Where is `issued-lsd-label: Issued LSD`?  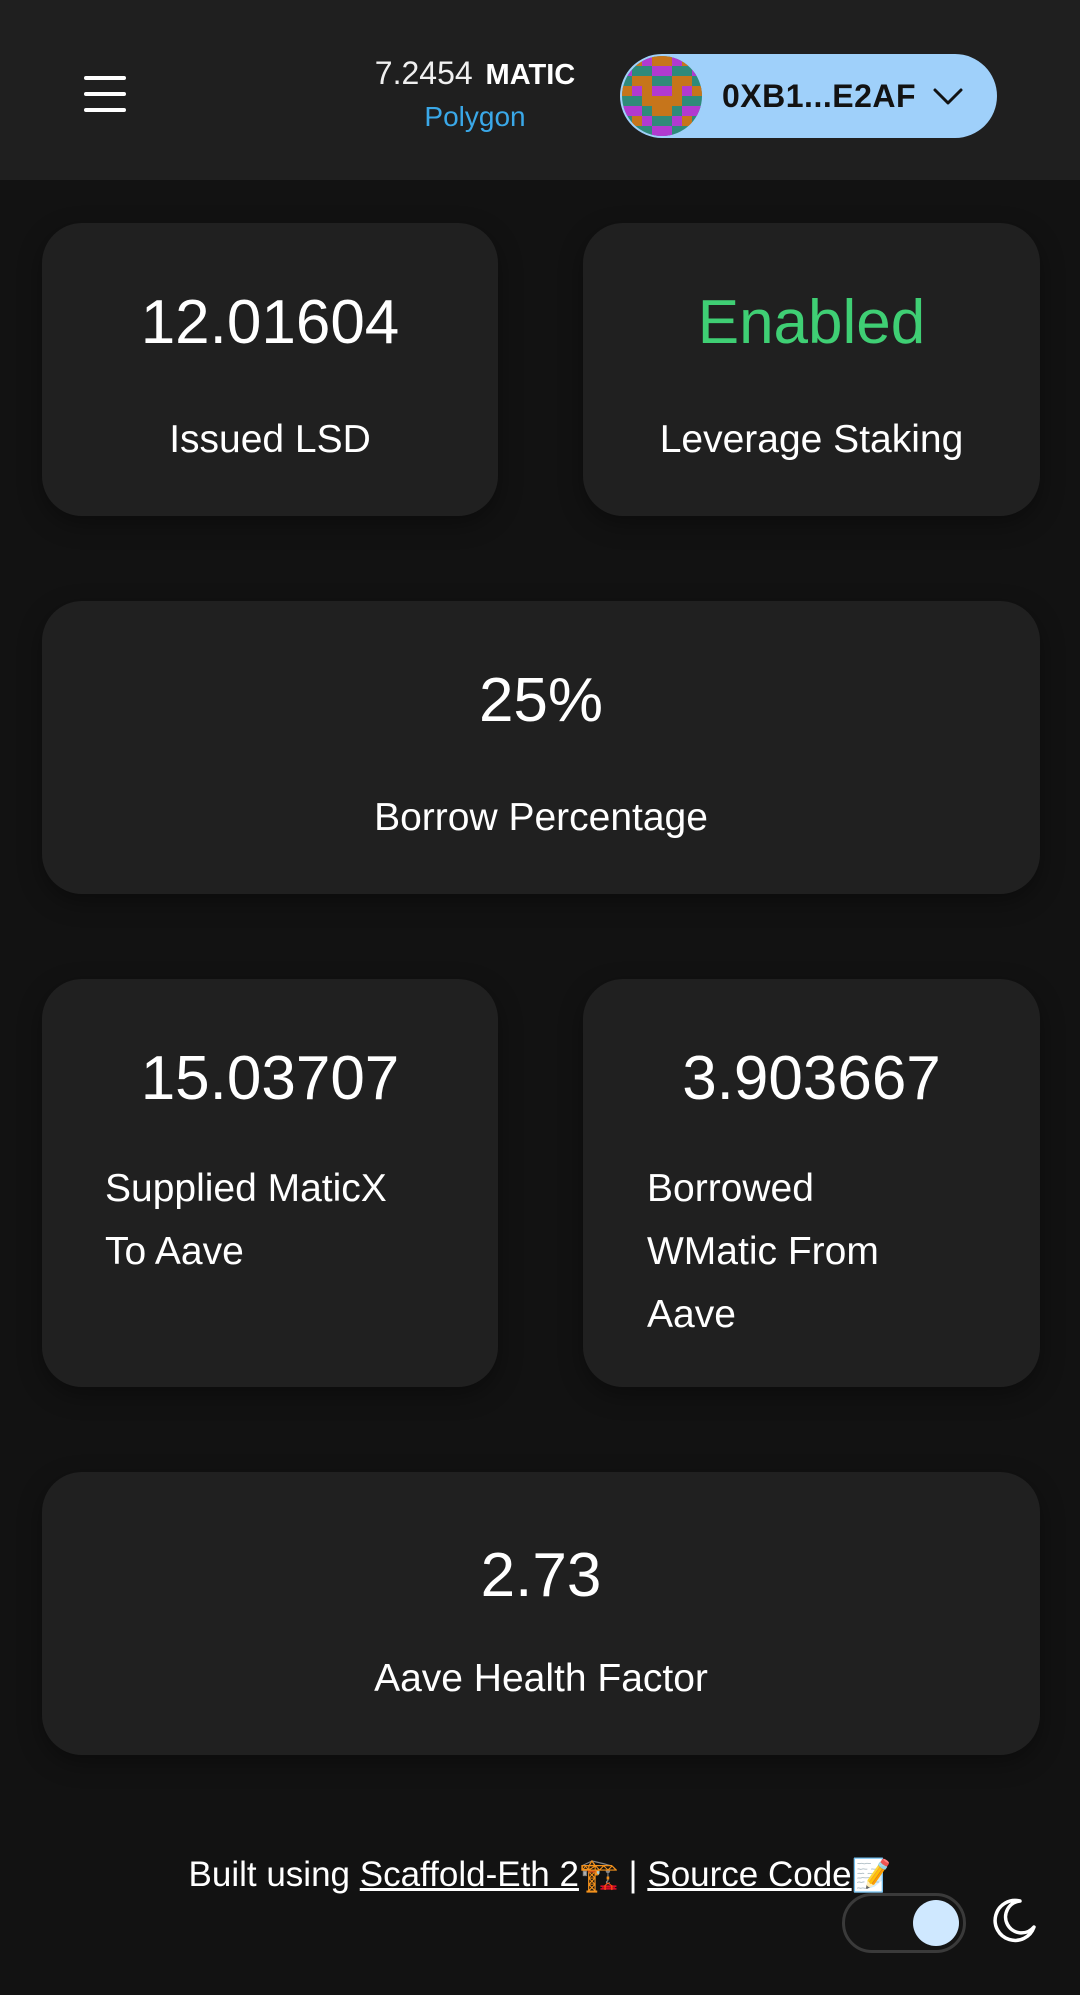
issued-lsd-label: Issued LSD is located at coordinates (270, 439).